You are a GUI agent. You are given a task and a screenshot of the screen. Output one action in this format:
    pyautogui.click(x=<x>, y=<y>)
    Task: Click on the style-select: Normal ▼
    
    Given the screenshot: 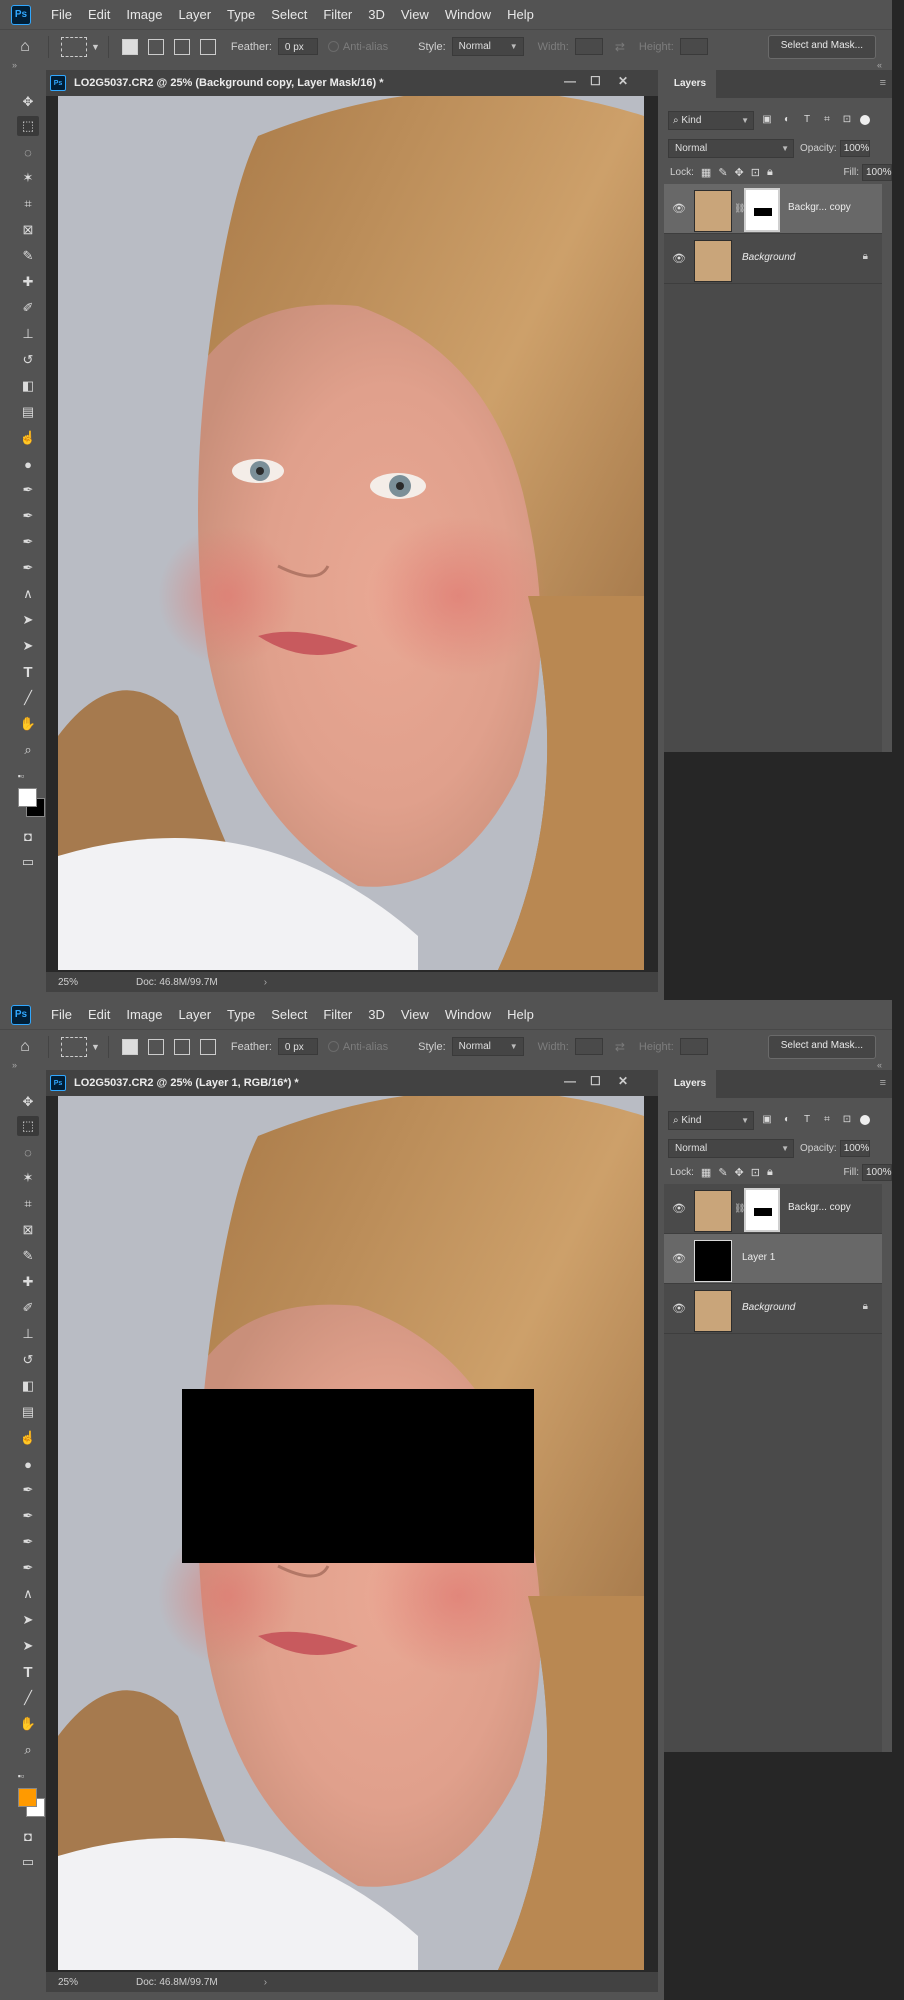 What is the action you would take?
    pyautogui.click(x=487, y=1046)
    